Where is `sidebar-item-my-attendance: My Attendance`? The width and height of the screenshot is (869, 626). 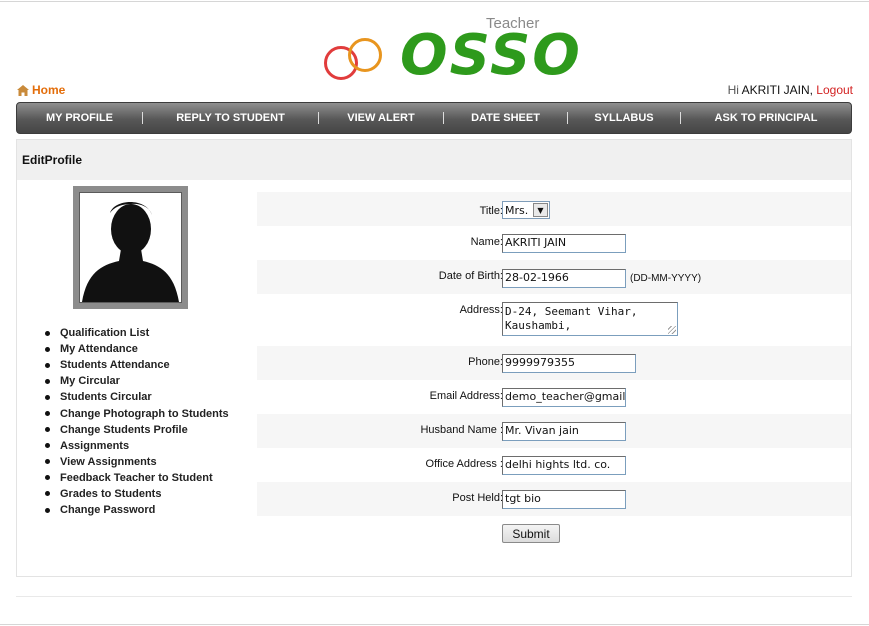 sidebar-item-my-attendance: My Attendance is located at coordinates (137, 349).